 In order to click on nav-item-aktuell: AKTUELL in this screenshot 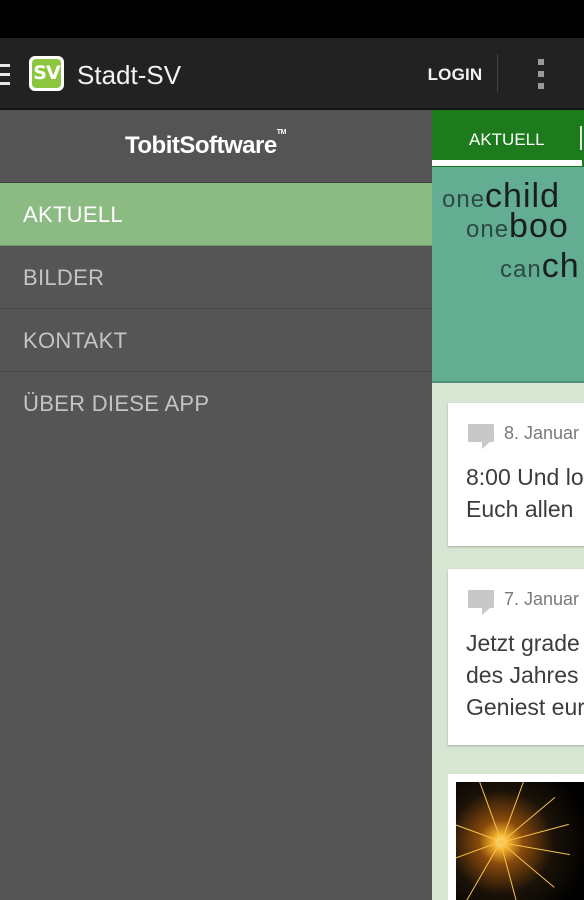, I will do `click(216, 214)`.